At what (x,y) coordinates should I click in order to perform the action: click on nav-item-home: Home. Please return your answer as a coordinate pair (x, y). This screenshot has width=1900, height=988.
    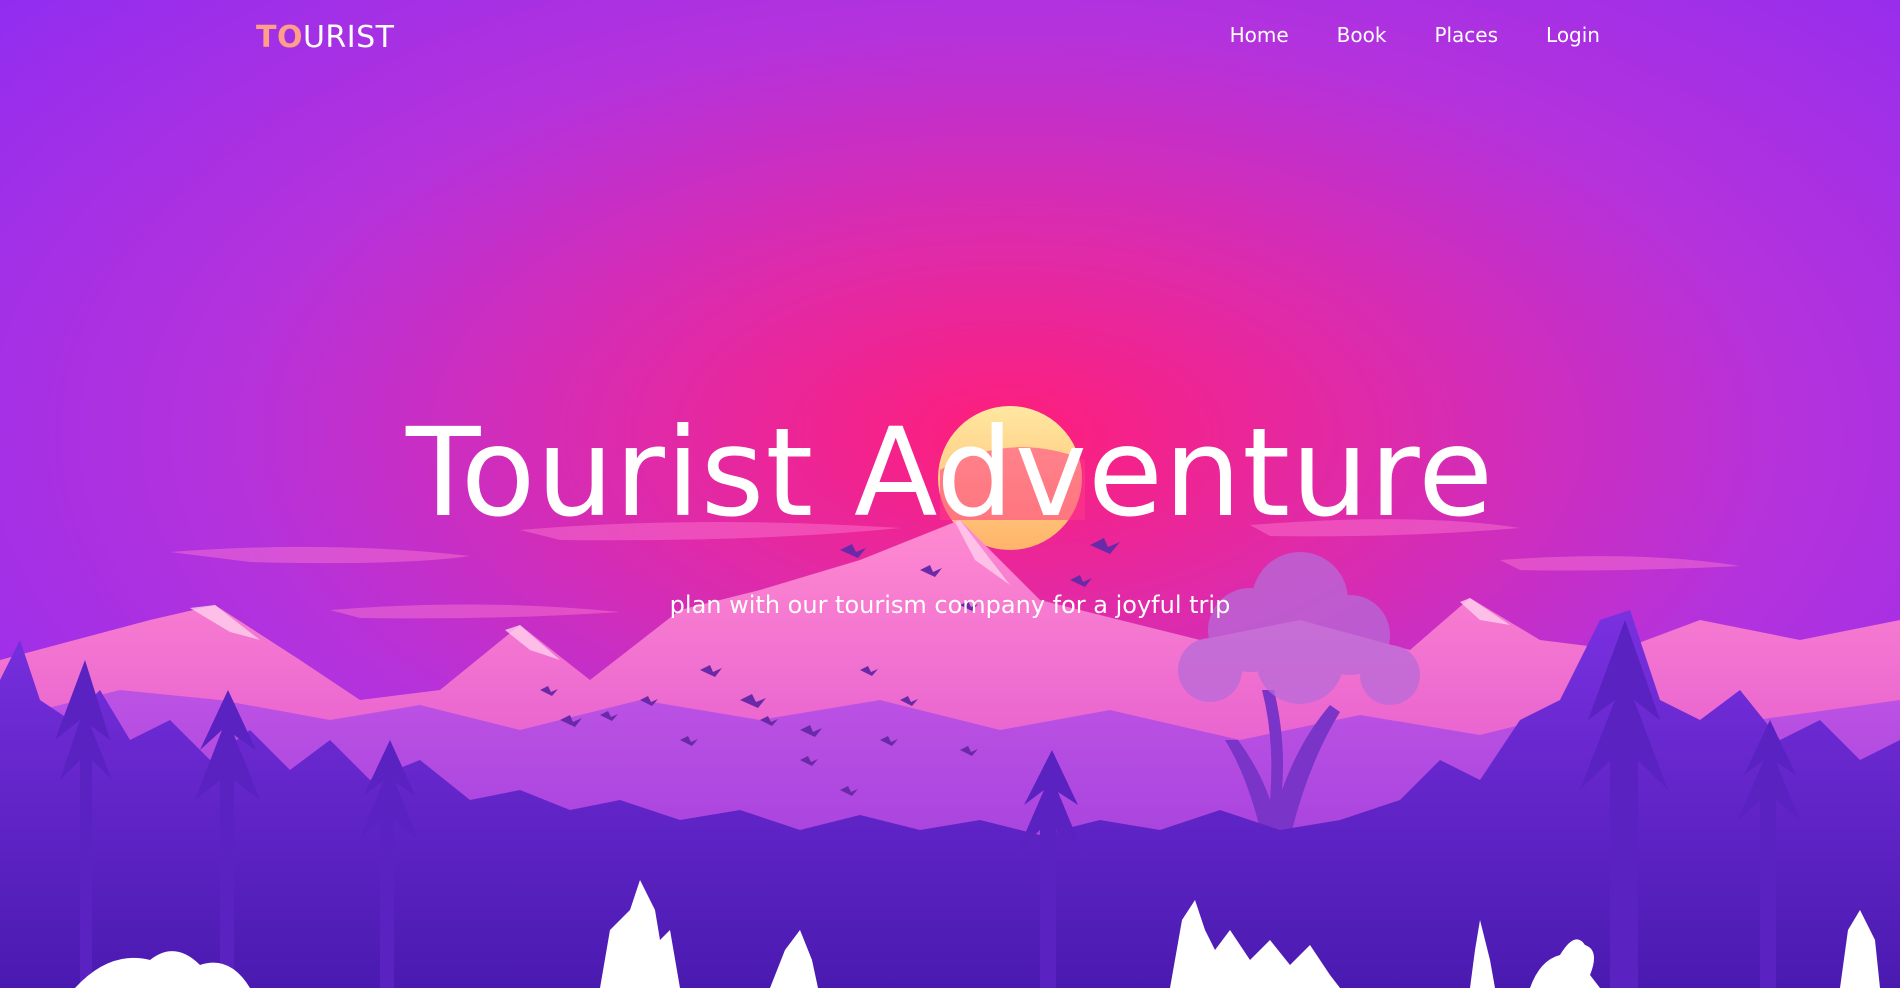
    Looking at the image, I should click on (1259, 35).